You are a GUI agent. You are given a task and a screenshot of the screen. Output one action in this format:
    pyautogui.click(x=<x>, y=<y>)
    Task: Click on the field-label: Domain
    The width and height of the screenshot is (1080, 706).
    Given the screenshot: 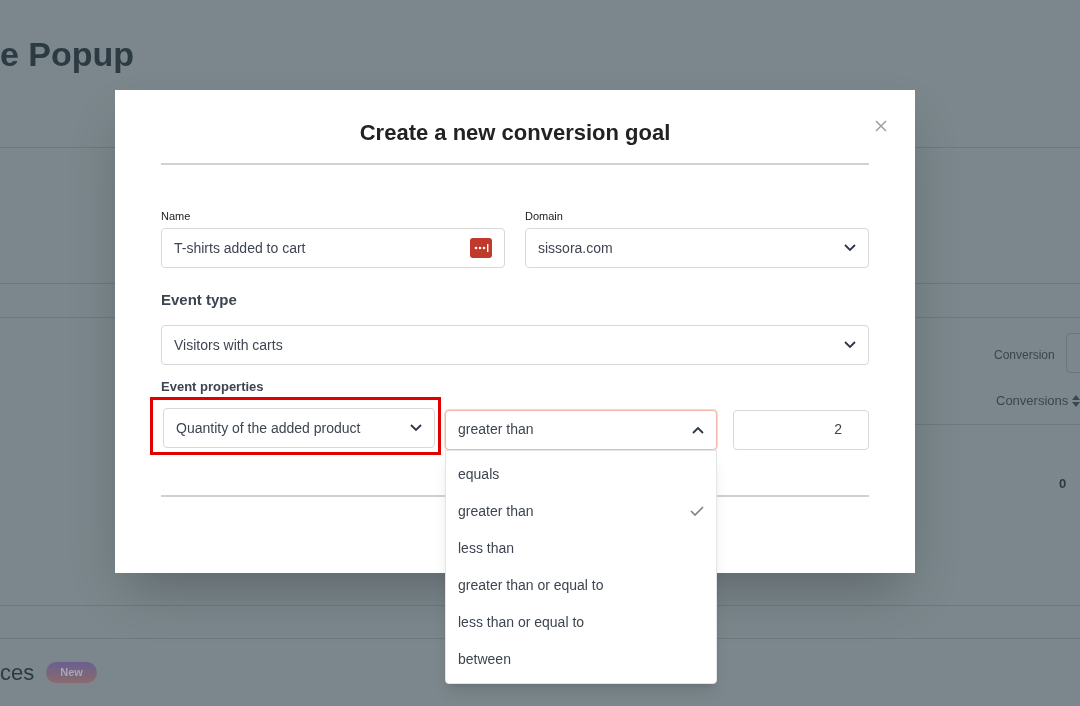 What is the action you would take?
    pyautogui.click(x=544, y=216)
    